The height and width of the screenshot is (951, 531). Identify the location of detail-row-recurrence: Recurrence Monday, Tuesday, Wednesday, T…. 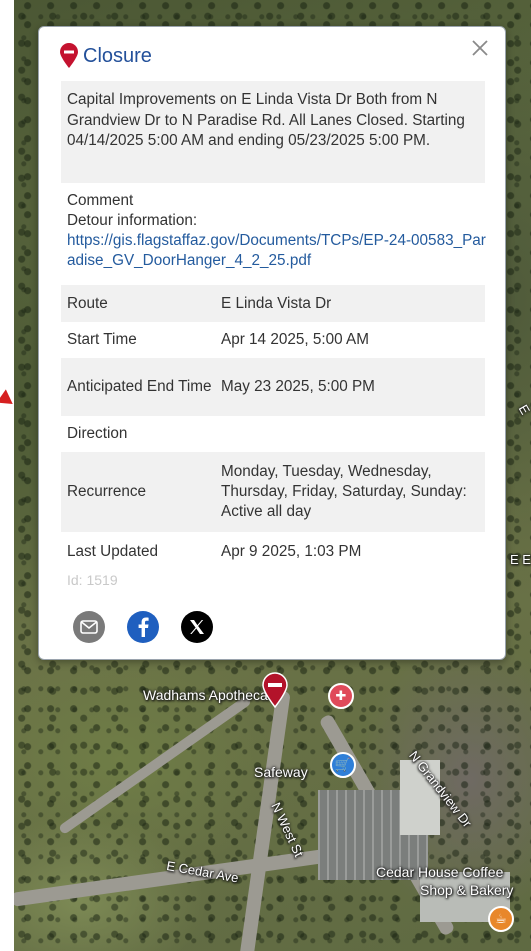
(273, 492).